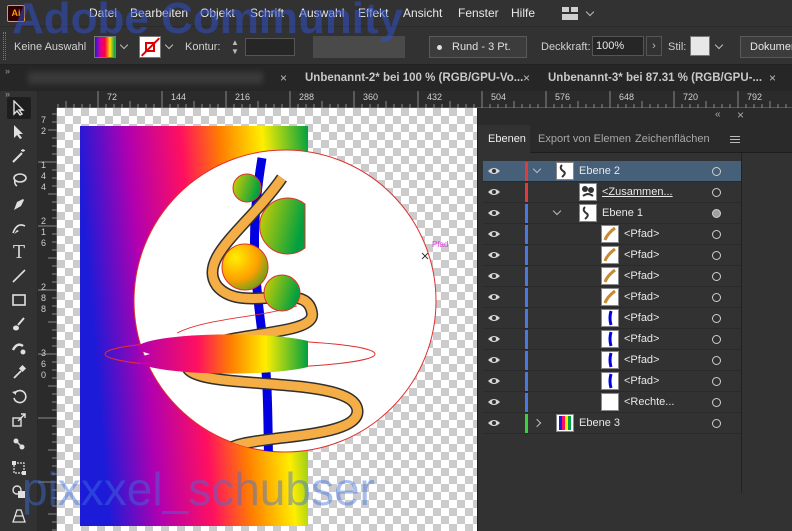 The height and width of the screenshot is (531, 792). Describe the element at coordinates (19, 468) in the screenshot. I see `free-transform-tool-icon` at that location.